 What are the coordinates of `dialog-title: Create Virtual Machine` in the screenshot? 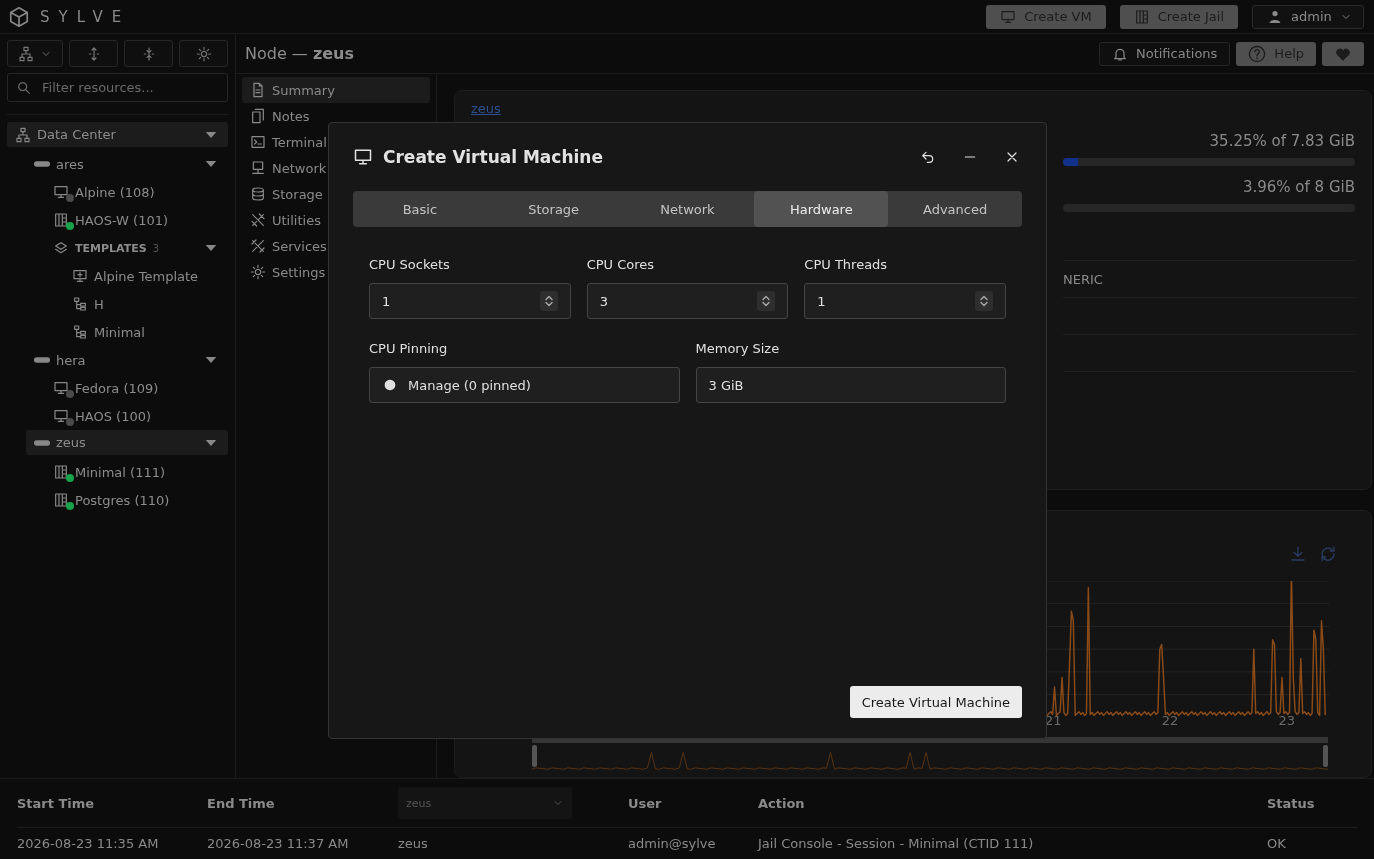 It's located at (493, 157).